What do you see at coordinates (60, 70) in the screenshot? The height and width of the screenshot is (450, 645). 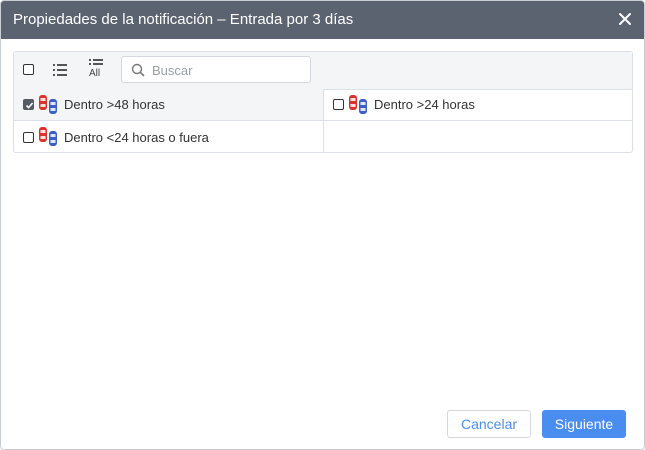 I see `list-icon` at bounding box center [60, 70].